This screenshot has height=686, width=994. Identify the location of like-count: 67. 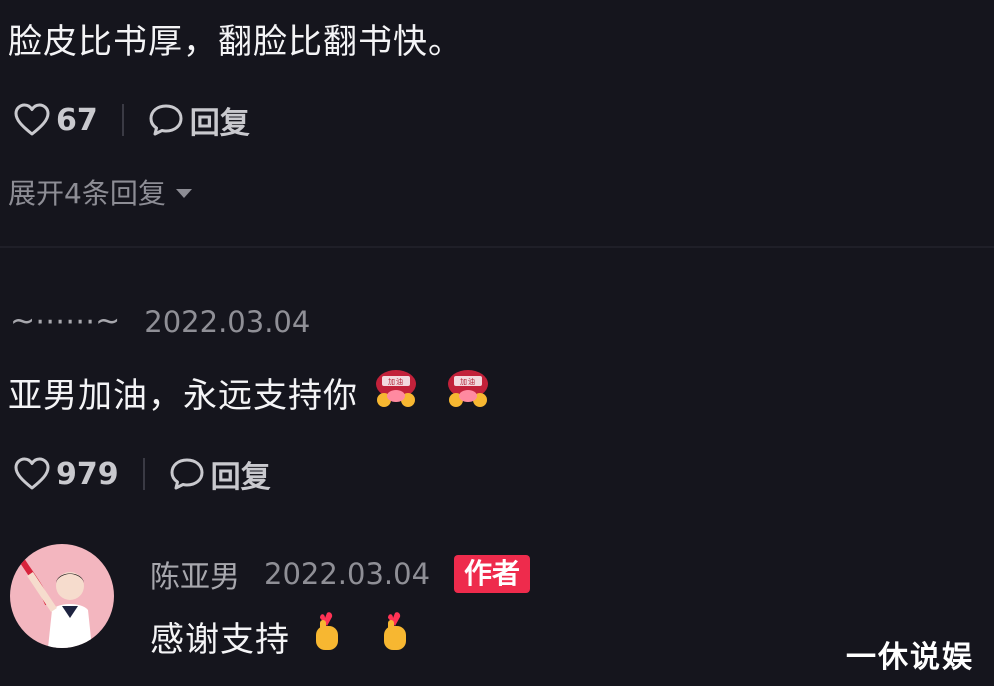
(77, 120).